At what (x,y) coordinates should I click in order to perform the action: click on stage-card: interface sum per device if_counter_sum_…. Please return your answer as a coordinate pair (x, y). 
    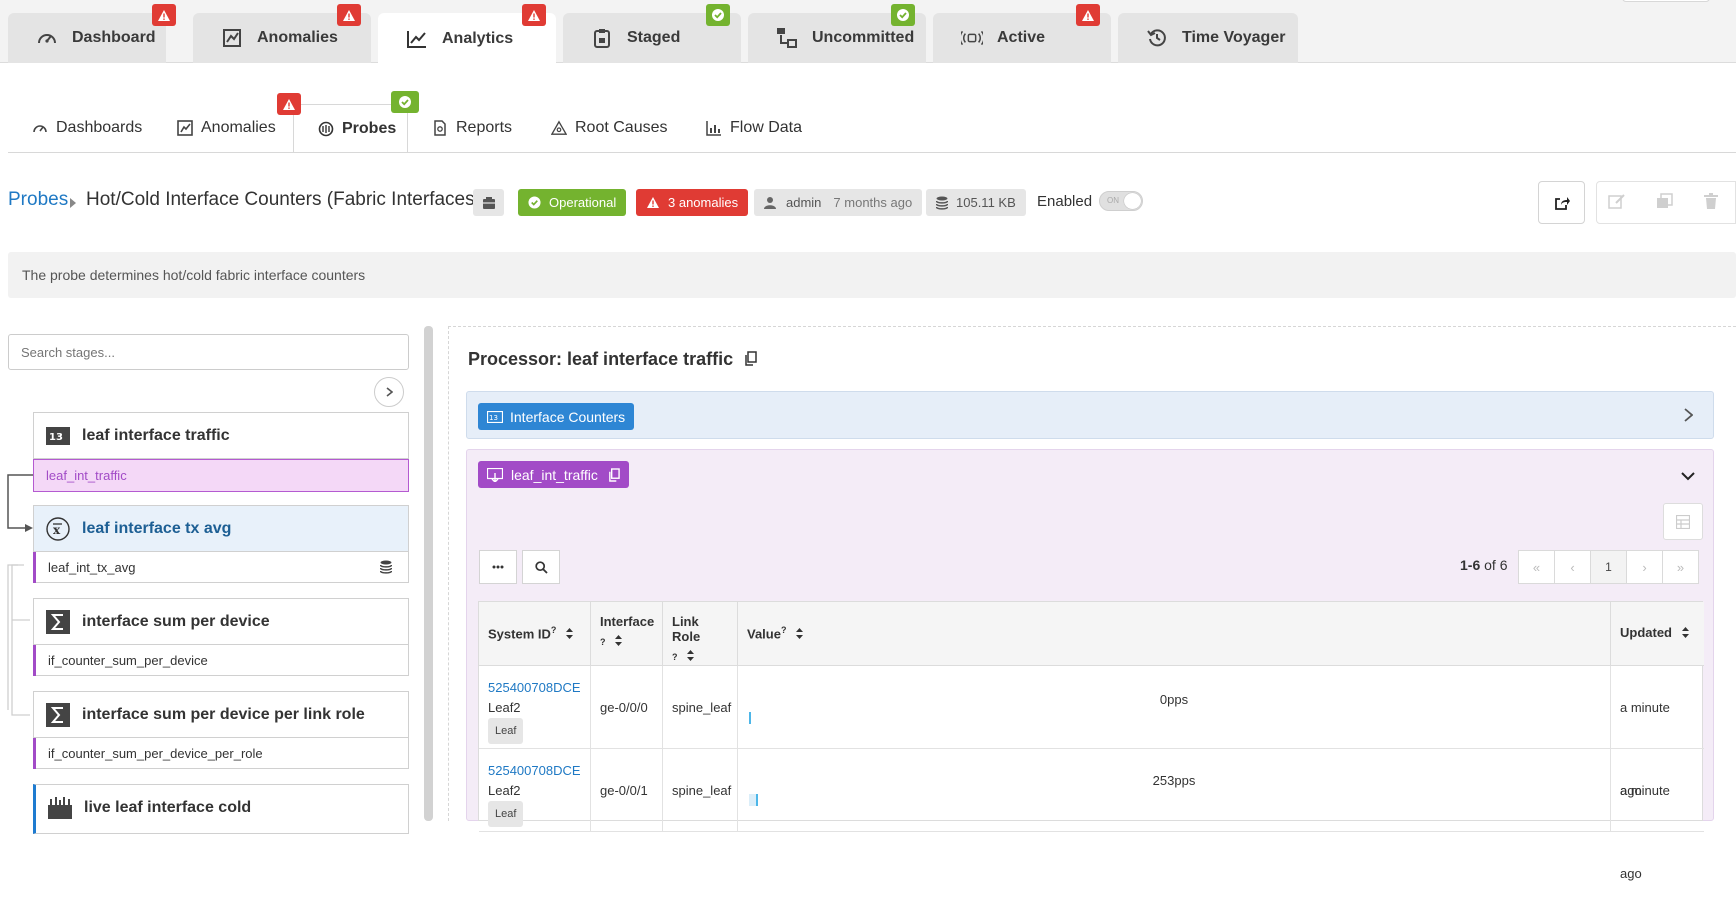
    Looking at the image, I should click on (221, 637).